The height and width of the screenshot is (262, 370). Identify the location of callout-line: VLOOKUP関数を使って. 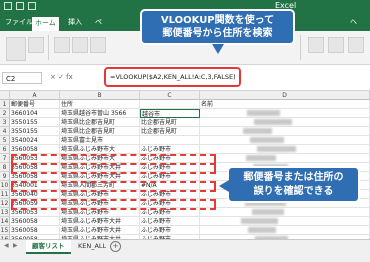
(217, 20).